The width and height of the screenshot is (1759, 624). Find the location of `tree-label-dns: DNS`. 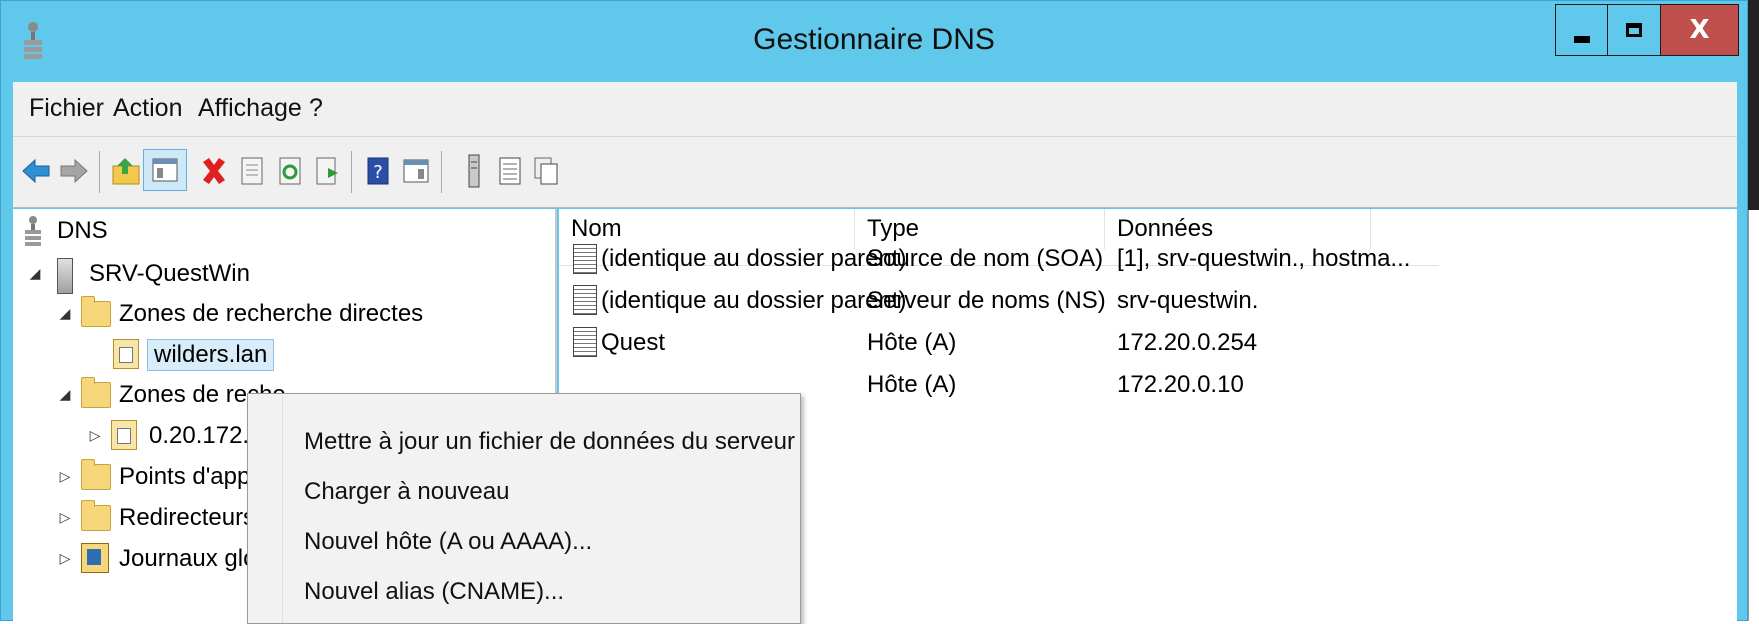

tree-label-dns: DNS is located at coordinates (82, 230).